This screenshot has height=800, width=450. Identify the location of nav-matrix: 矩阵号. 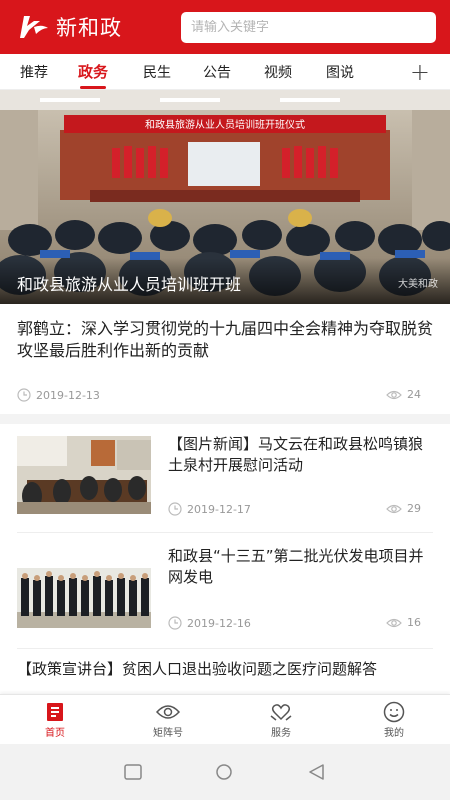
(168, 719).